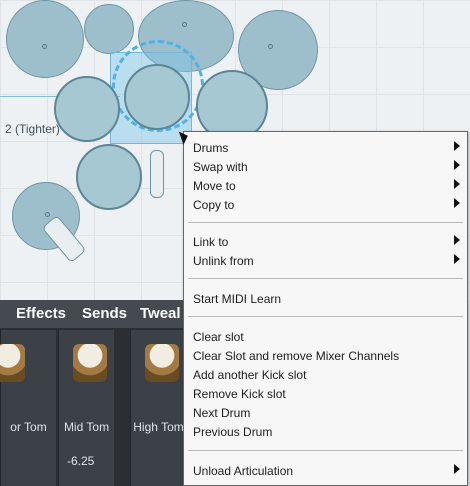 The width and height of the screenshot is (470, 486). I want to click on tab-tweak: Tweal, so click(160, 313).